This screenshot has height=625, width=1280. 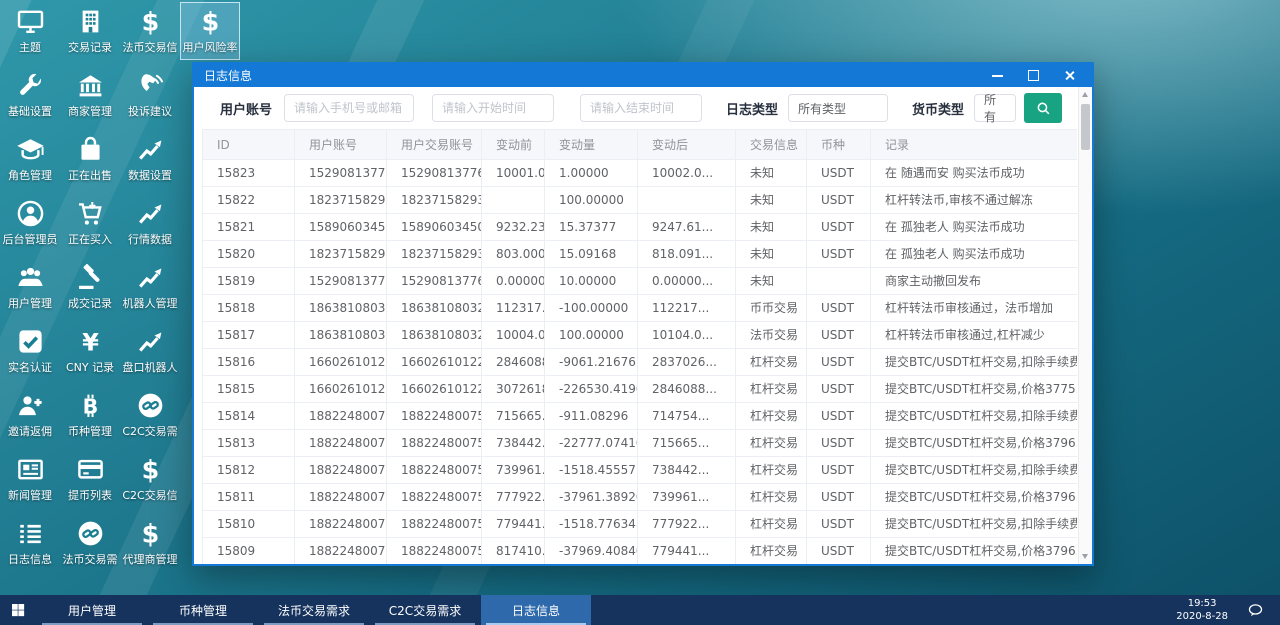 What do you see at coordinates (30, 351) in the screenshot?
I see `desktop-icon-check-square-icon: 实名认证` at bounding box center [30, 351].